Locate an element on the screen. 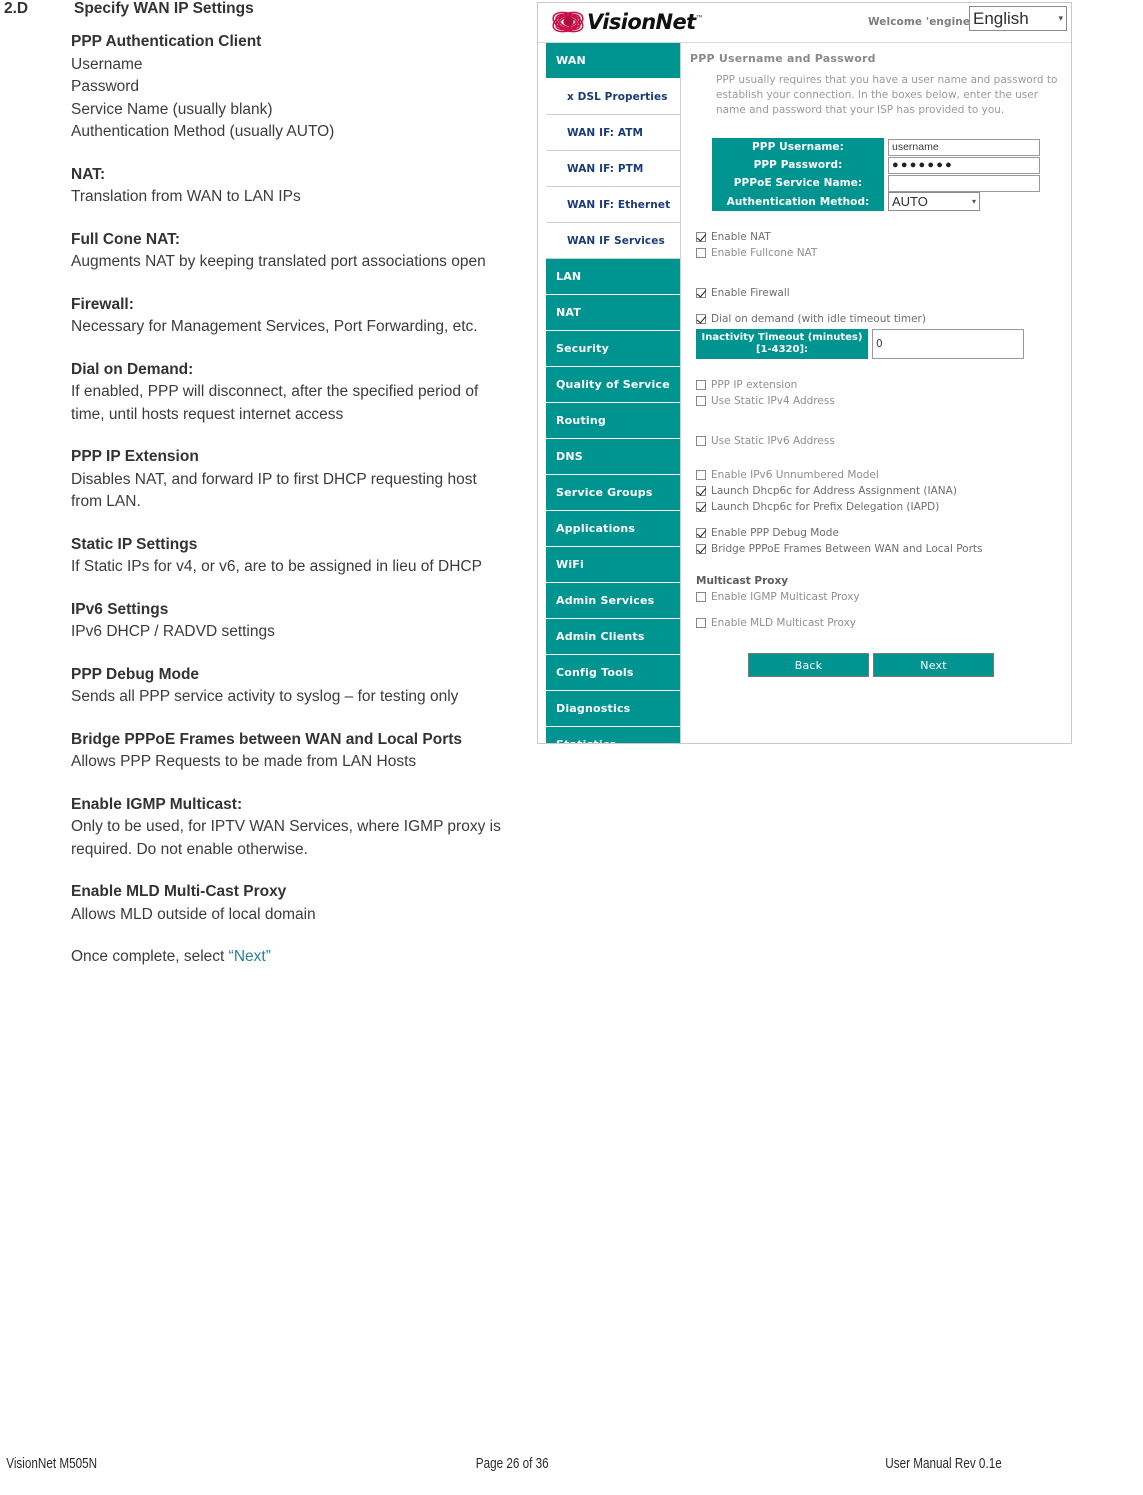 This screenshot has height=1495, width=1143. sidebar-item-applications: Applications is located at coordinates (613, 529).